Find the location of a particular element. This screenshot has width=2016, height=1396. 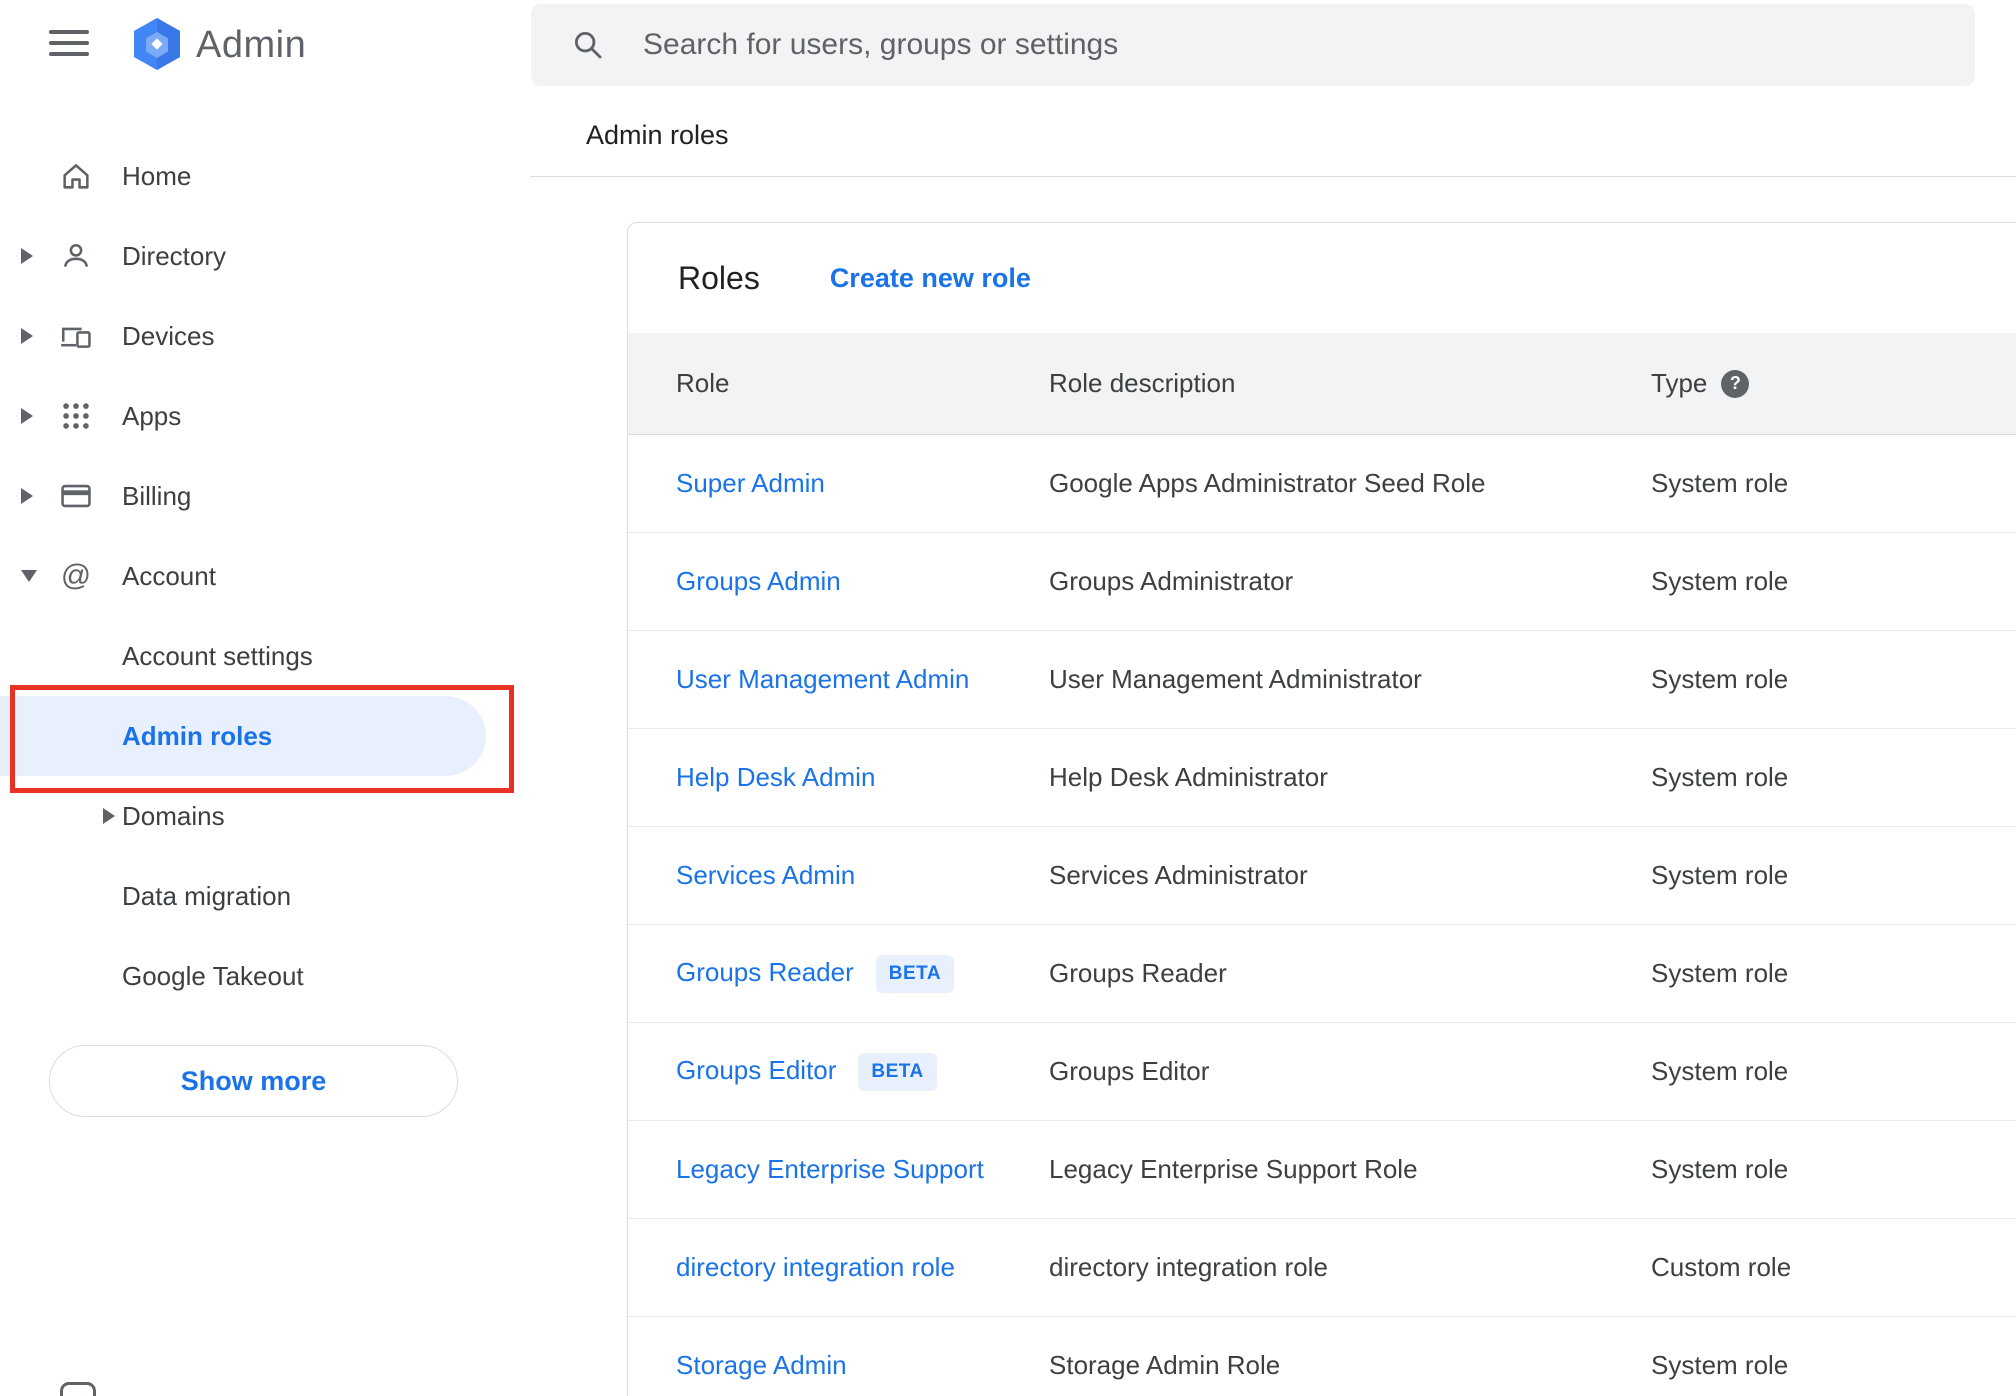

search-input is located at coordinates (1289, 45).